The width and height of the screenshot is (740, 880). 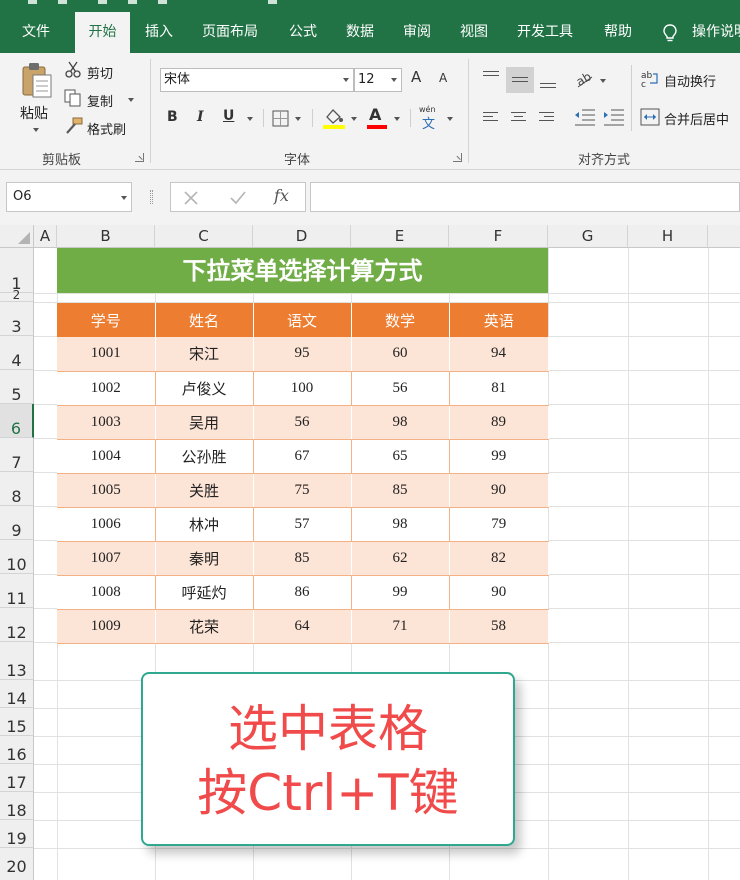 What do you see at coordinates (17, 421) in the screenshot?
I see `row-header-6: 6` at bounding box center [17, 421].